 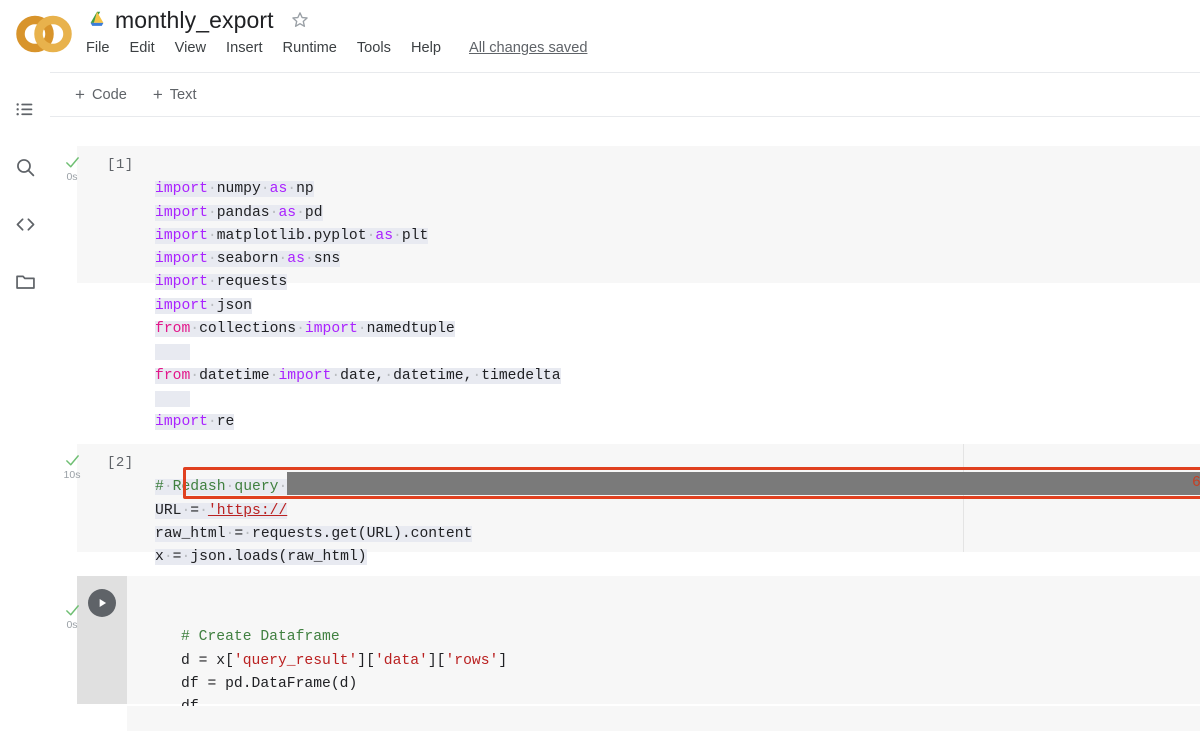 I want to click on folder-icon, so click(x=25, y=281).